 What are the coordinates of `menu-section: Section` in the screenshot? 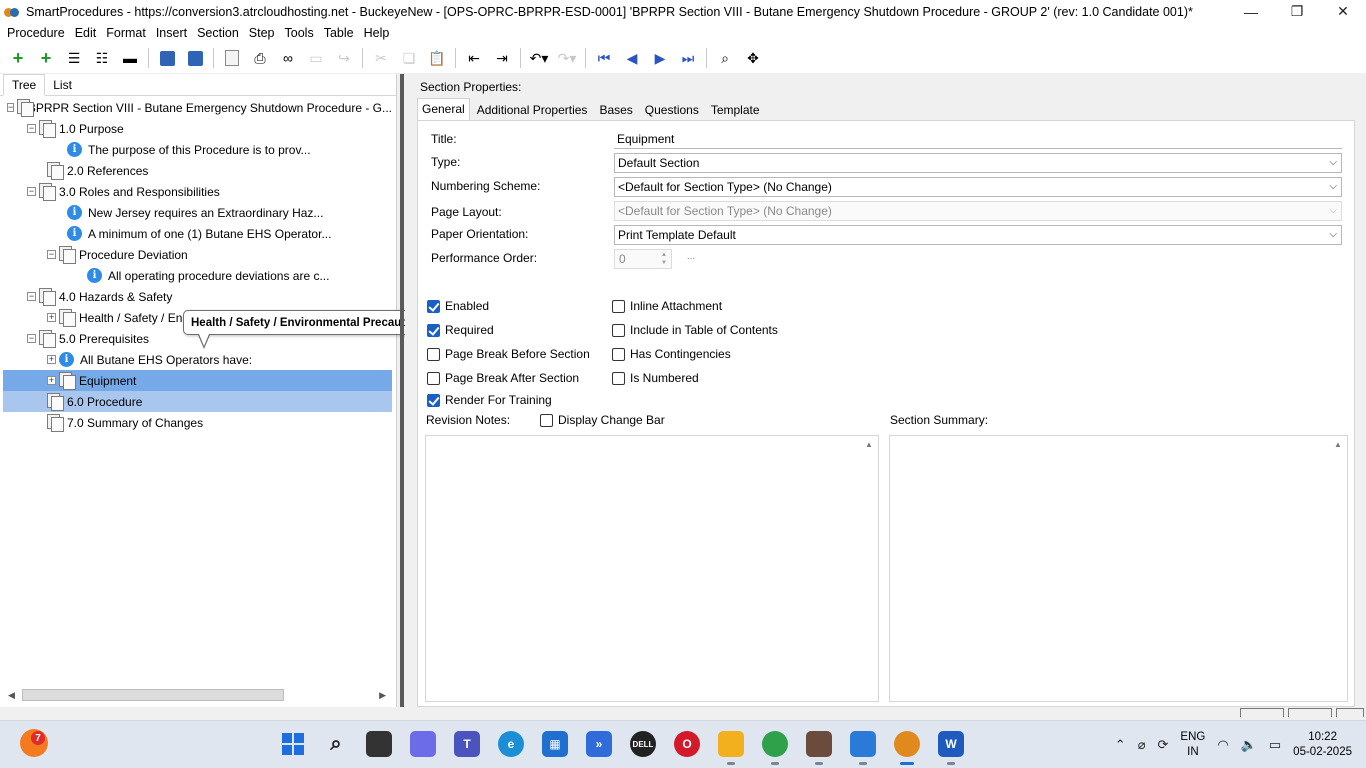 It's located at (218, 33).